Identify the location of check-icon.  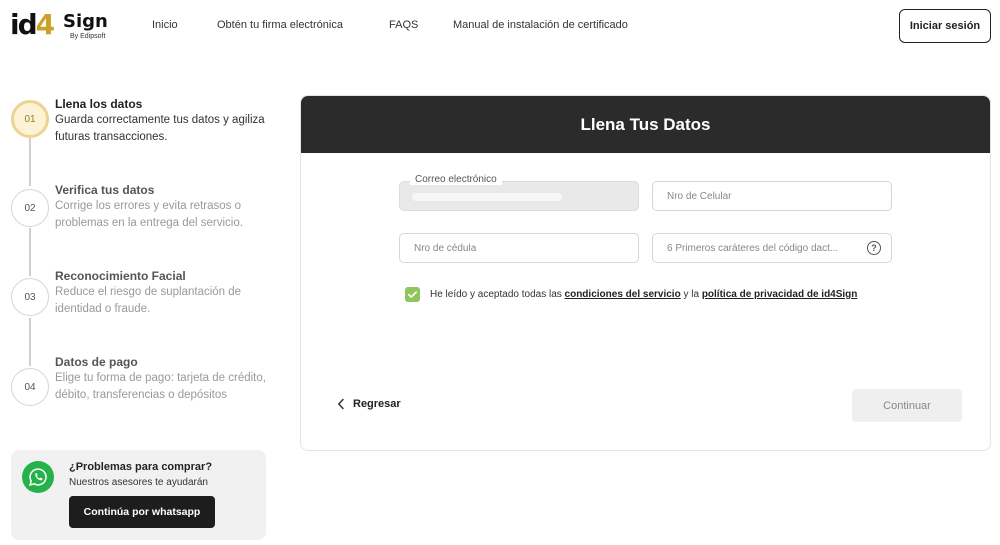
(412, 294).